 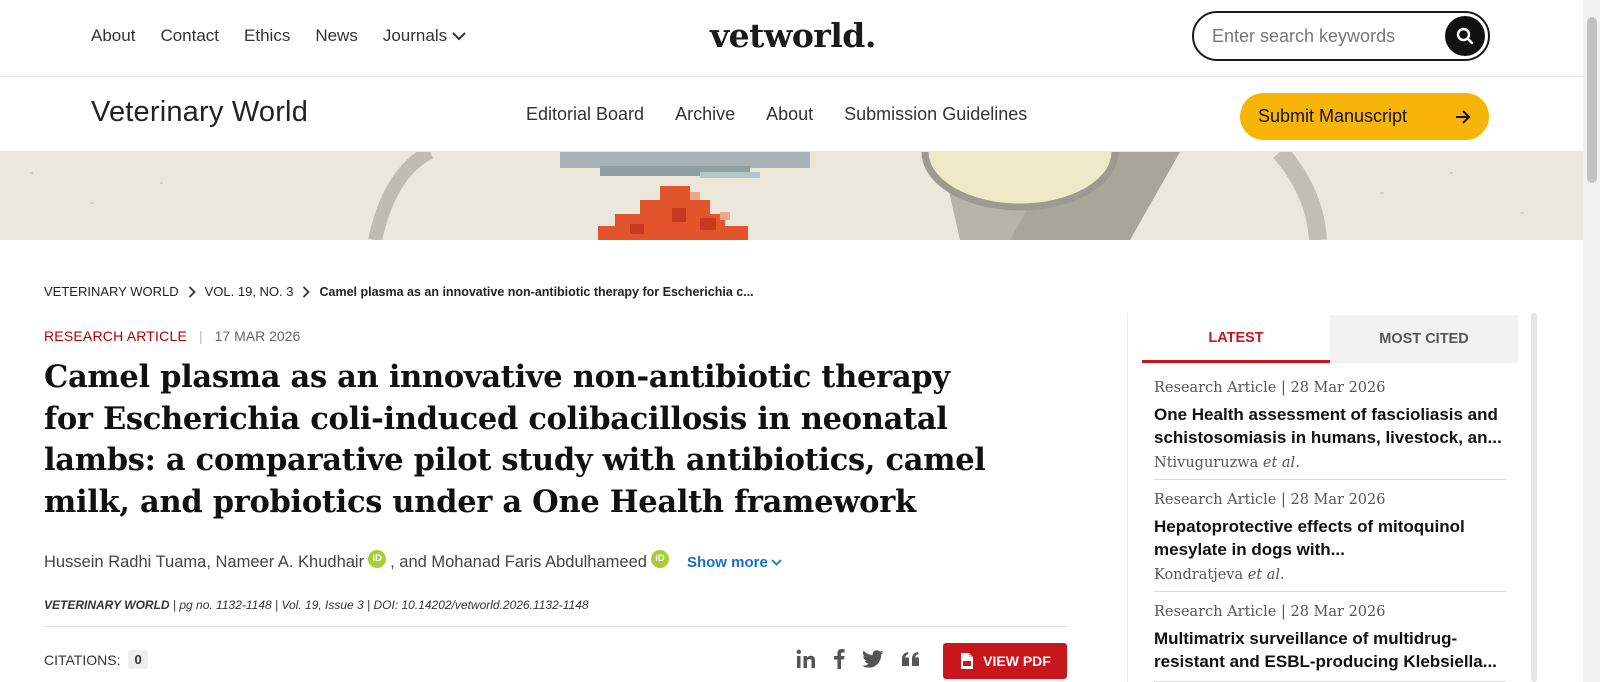 I want to click on article-type: RESEARCH ARTICLE, so click(x=115, y=336).